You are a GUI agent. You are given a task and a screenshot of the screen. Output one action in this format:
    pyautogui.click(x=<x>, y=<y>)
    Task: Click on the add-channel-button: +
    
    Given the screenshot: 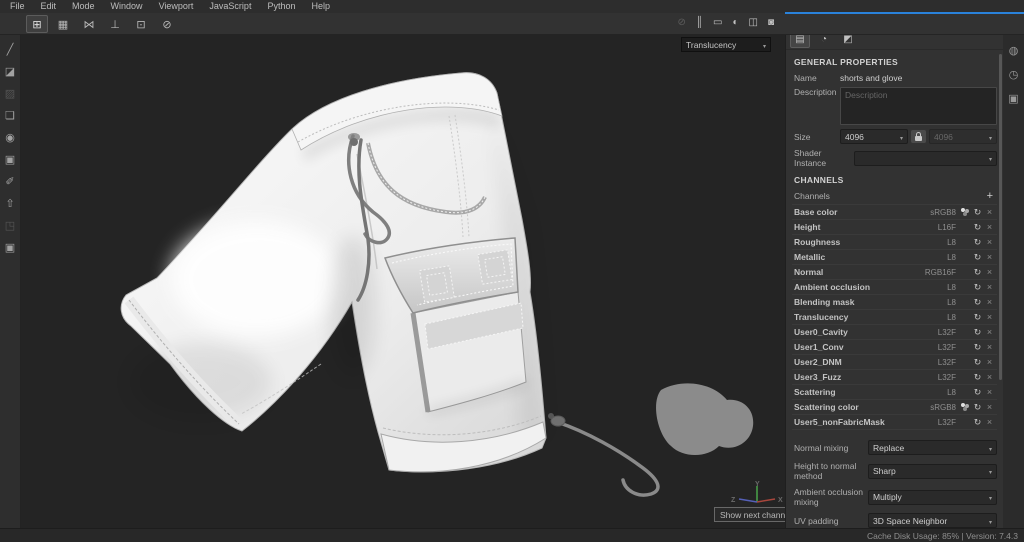 What is the action you would take?
    pyautogui.click(x=990, y=196)
    